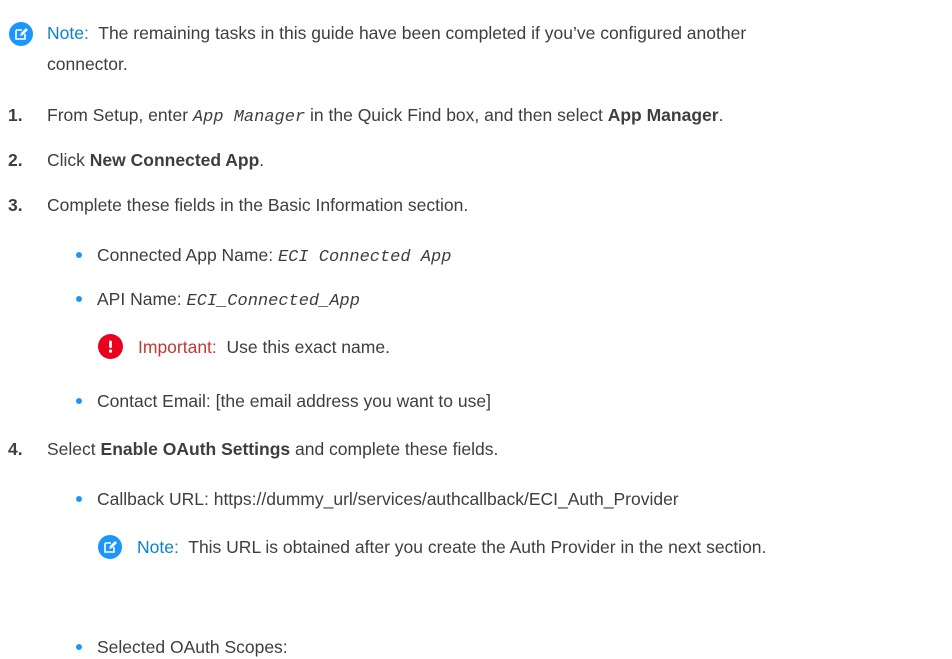 Image resolution: width=952 pixels, height=659 pixels. What do you see at coordinates (195, 449) in the screenshot?
I see `bold-enable-oauth: Enable OAuth Settings` at bounding box center [195, 449].